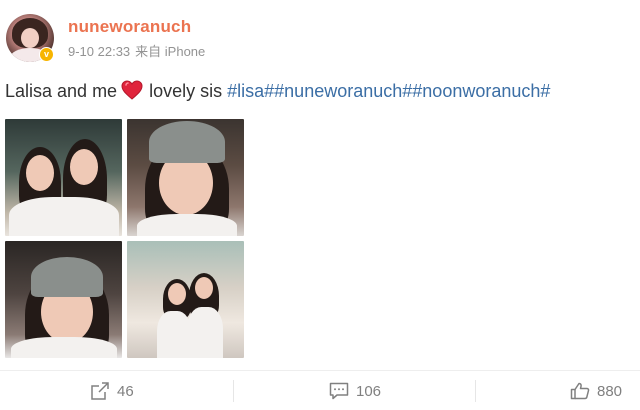 The height and width of the screenshot is (410, 640). What do you see at coordinates (596, 390) in the screenshot?
I see `like-button: 880` at bounding box center [596, 390].